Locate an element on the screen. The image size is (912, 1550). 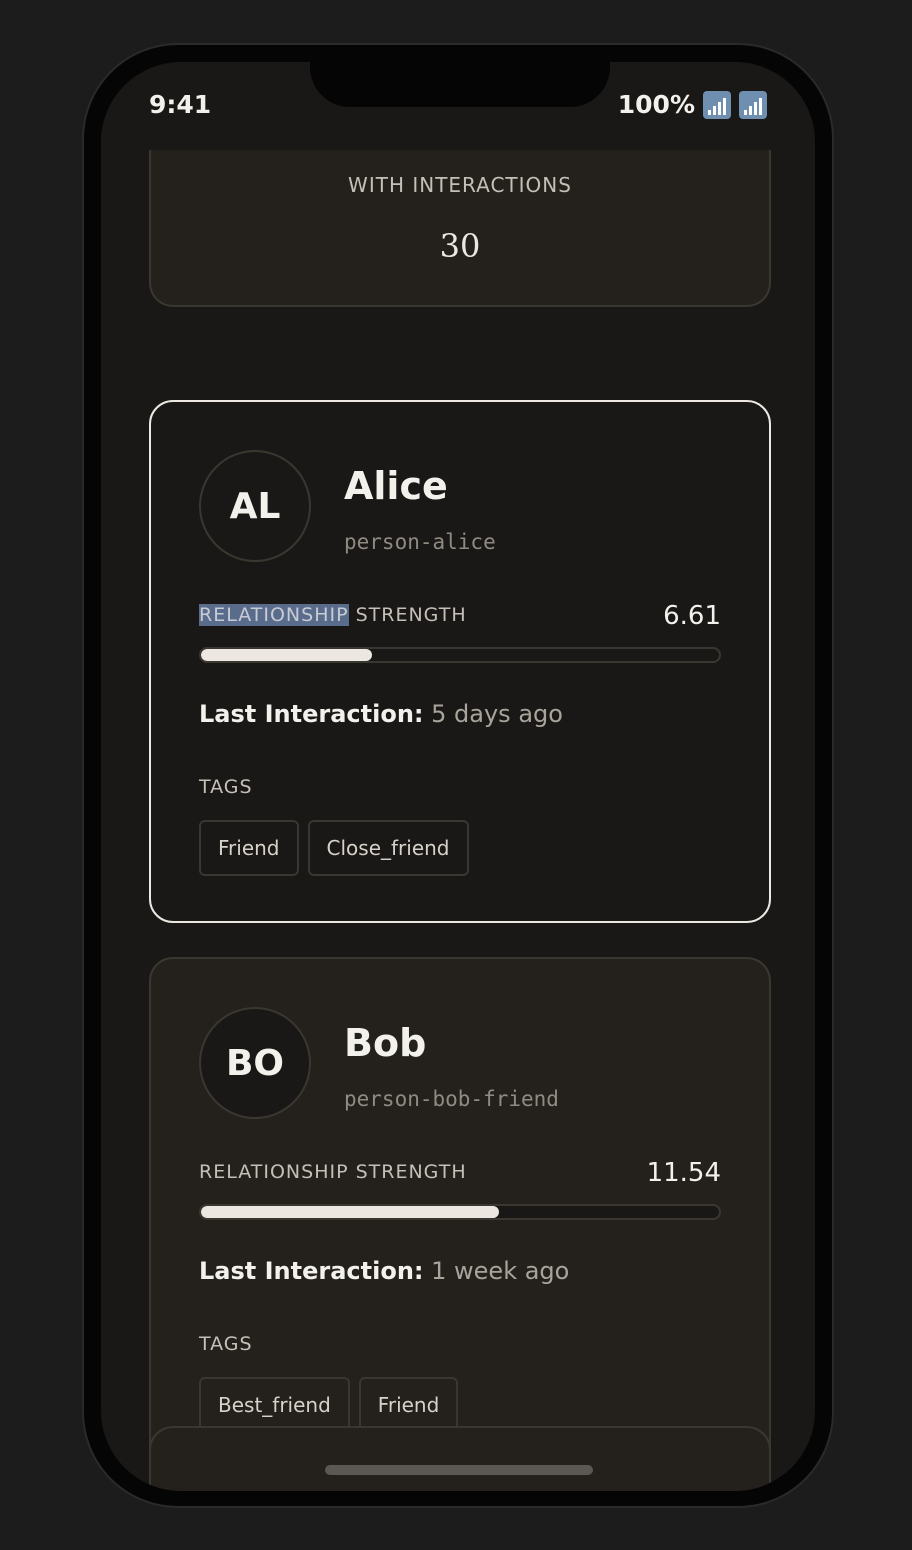
tag-list: Friend Close_friend is located at coordinates (334, 848).